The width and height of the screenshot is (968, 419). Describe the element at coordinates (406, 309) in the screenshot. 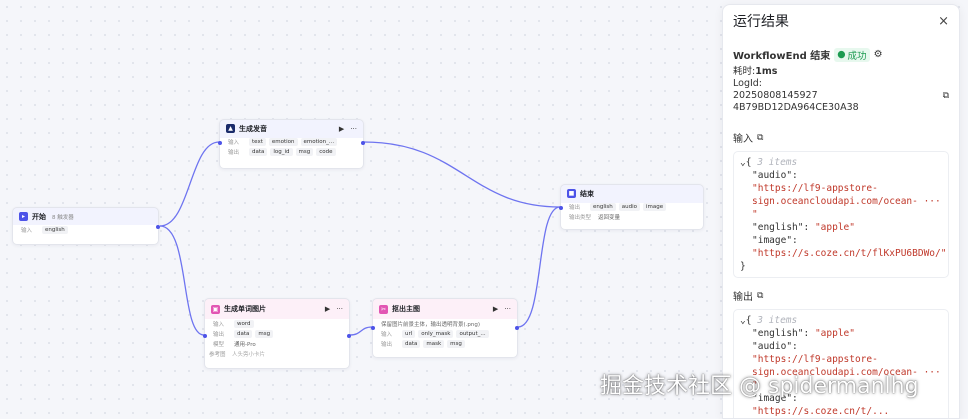

I see `node-title: 抠出主图` at that location.